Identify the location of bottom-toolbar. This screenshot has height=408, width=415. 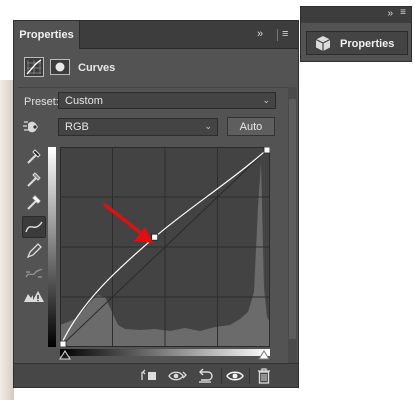
(156, 375).